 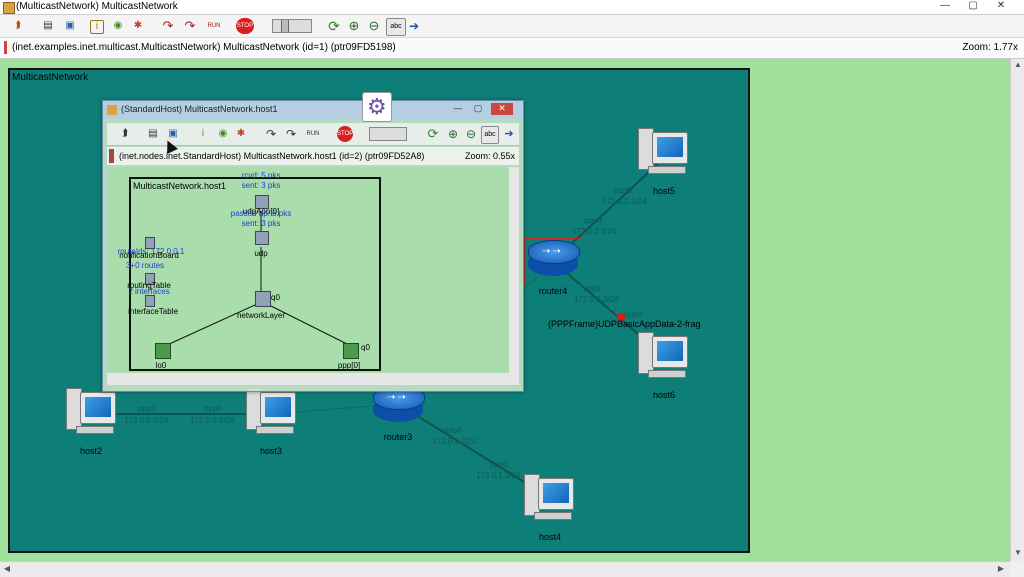 I want to click on udp-icon, so click(x=262, y=238).